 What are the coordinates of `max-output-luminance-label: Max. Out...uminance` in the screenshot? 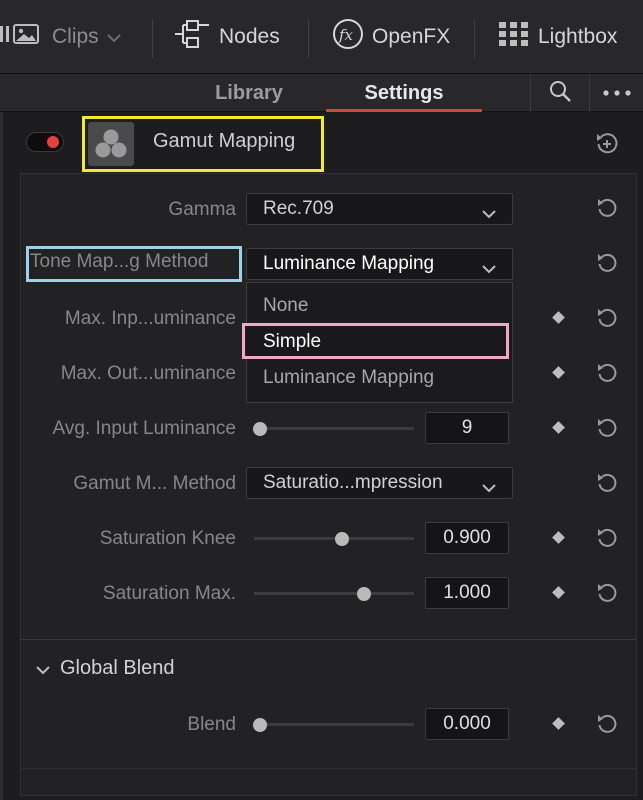 It's located at (148, 373).